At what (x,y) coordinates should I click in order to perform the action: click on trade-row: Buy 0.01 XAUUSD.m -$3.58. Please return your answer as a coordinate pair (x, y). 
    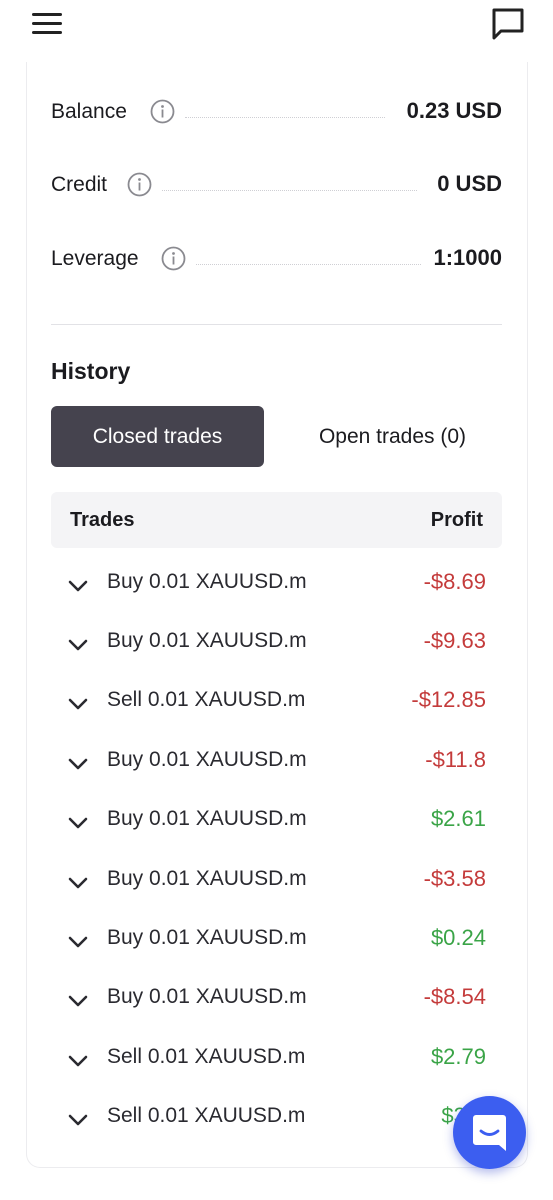
    Looking at the image, I should click on (276, 888).